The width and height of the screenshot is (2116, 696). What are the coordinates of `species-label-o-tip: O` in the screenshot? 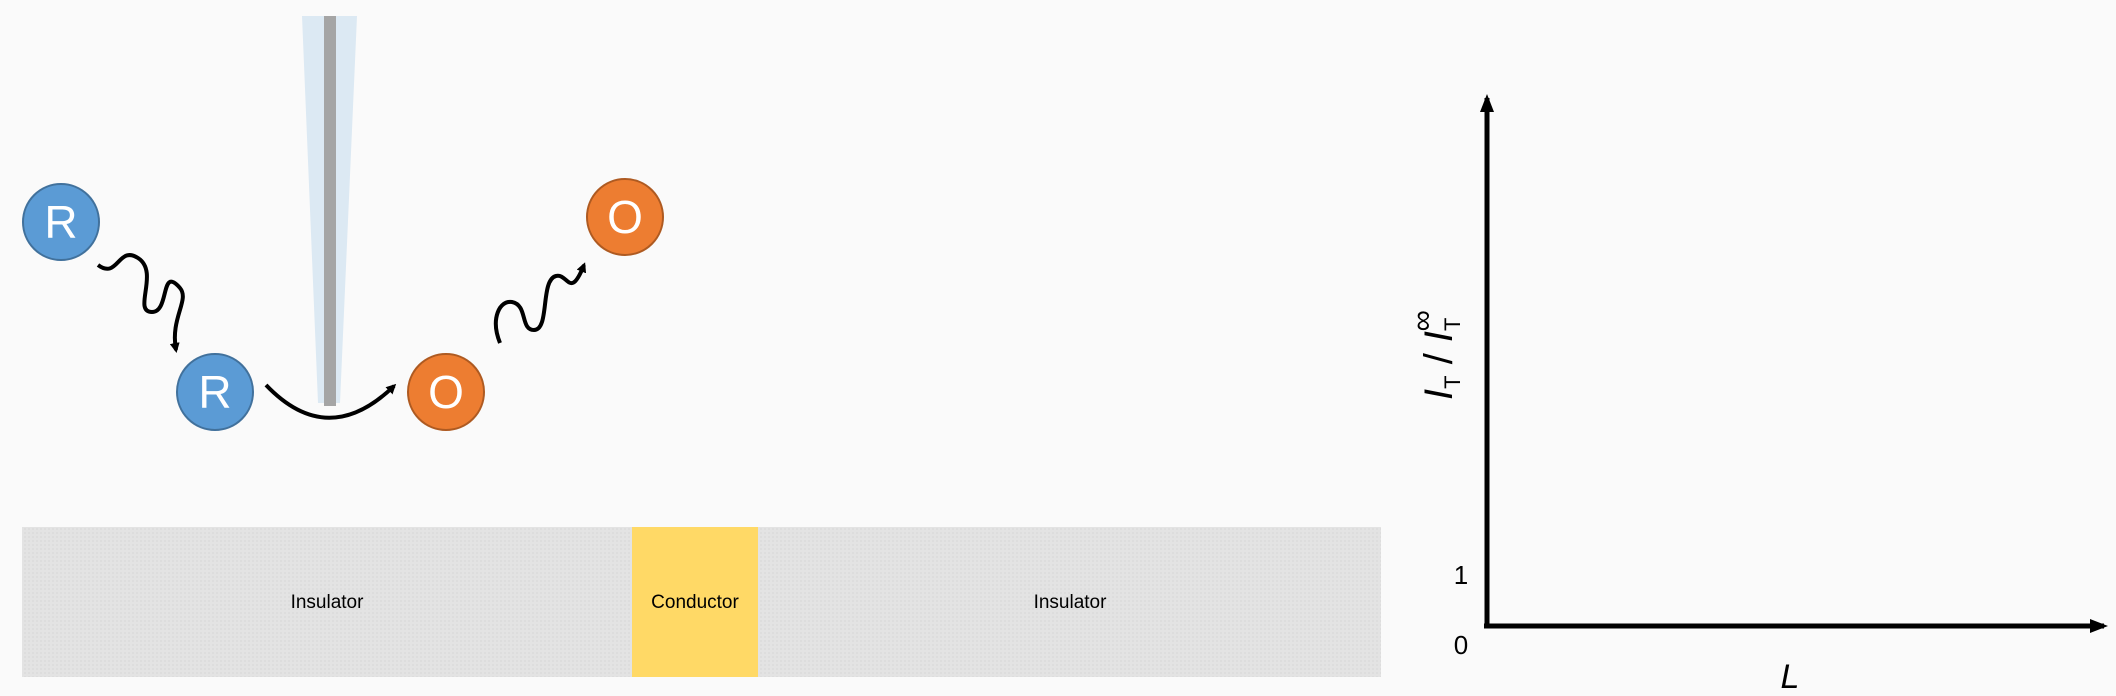 It's located at (446, 392).